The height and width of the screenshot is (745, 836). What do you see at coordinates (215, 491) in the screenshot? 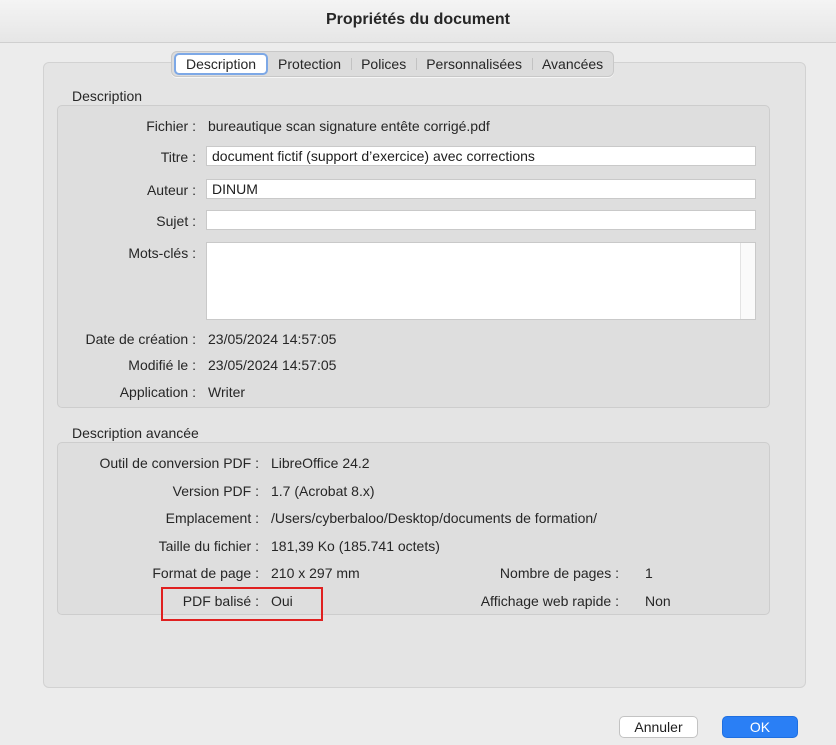
I see `pdf-version-label: Version PDF :` at bounding box center [215, 491].